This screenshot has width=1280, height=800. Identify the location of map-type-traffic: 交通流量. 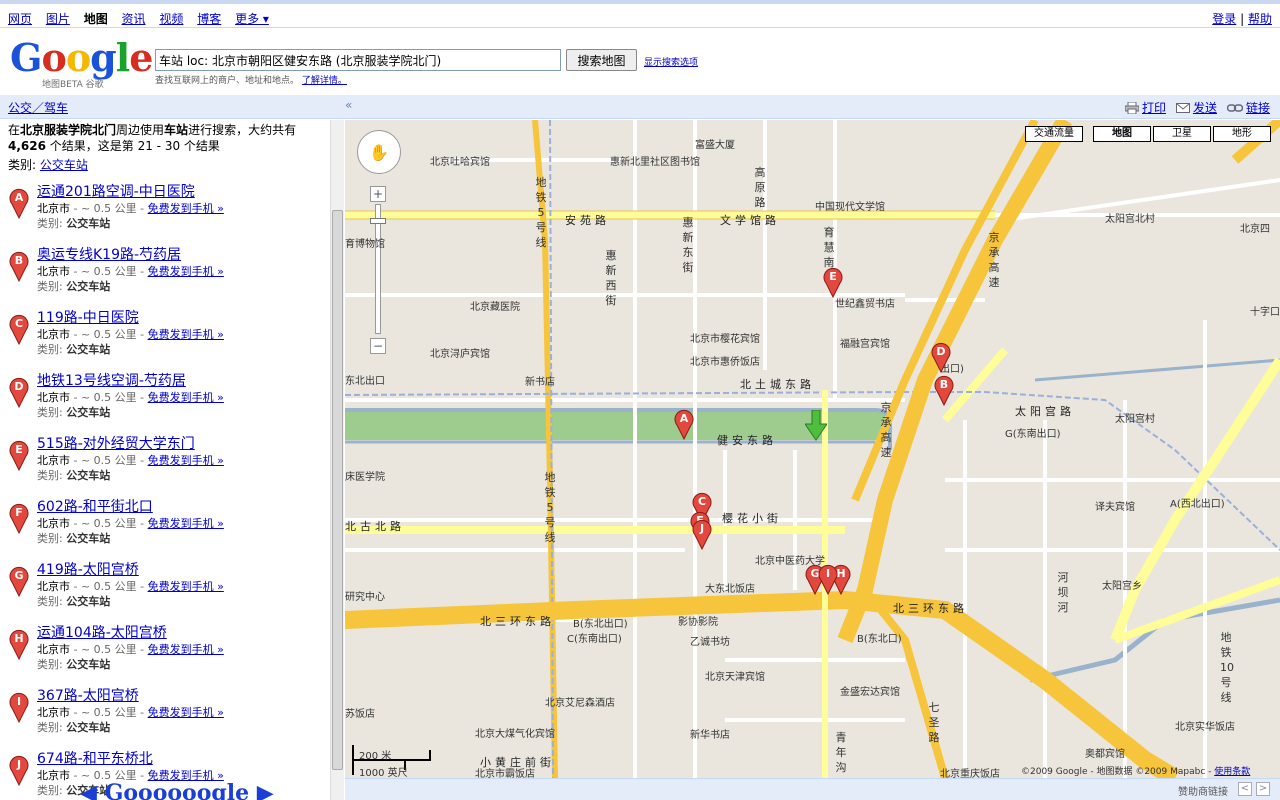
(1054, 134).